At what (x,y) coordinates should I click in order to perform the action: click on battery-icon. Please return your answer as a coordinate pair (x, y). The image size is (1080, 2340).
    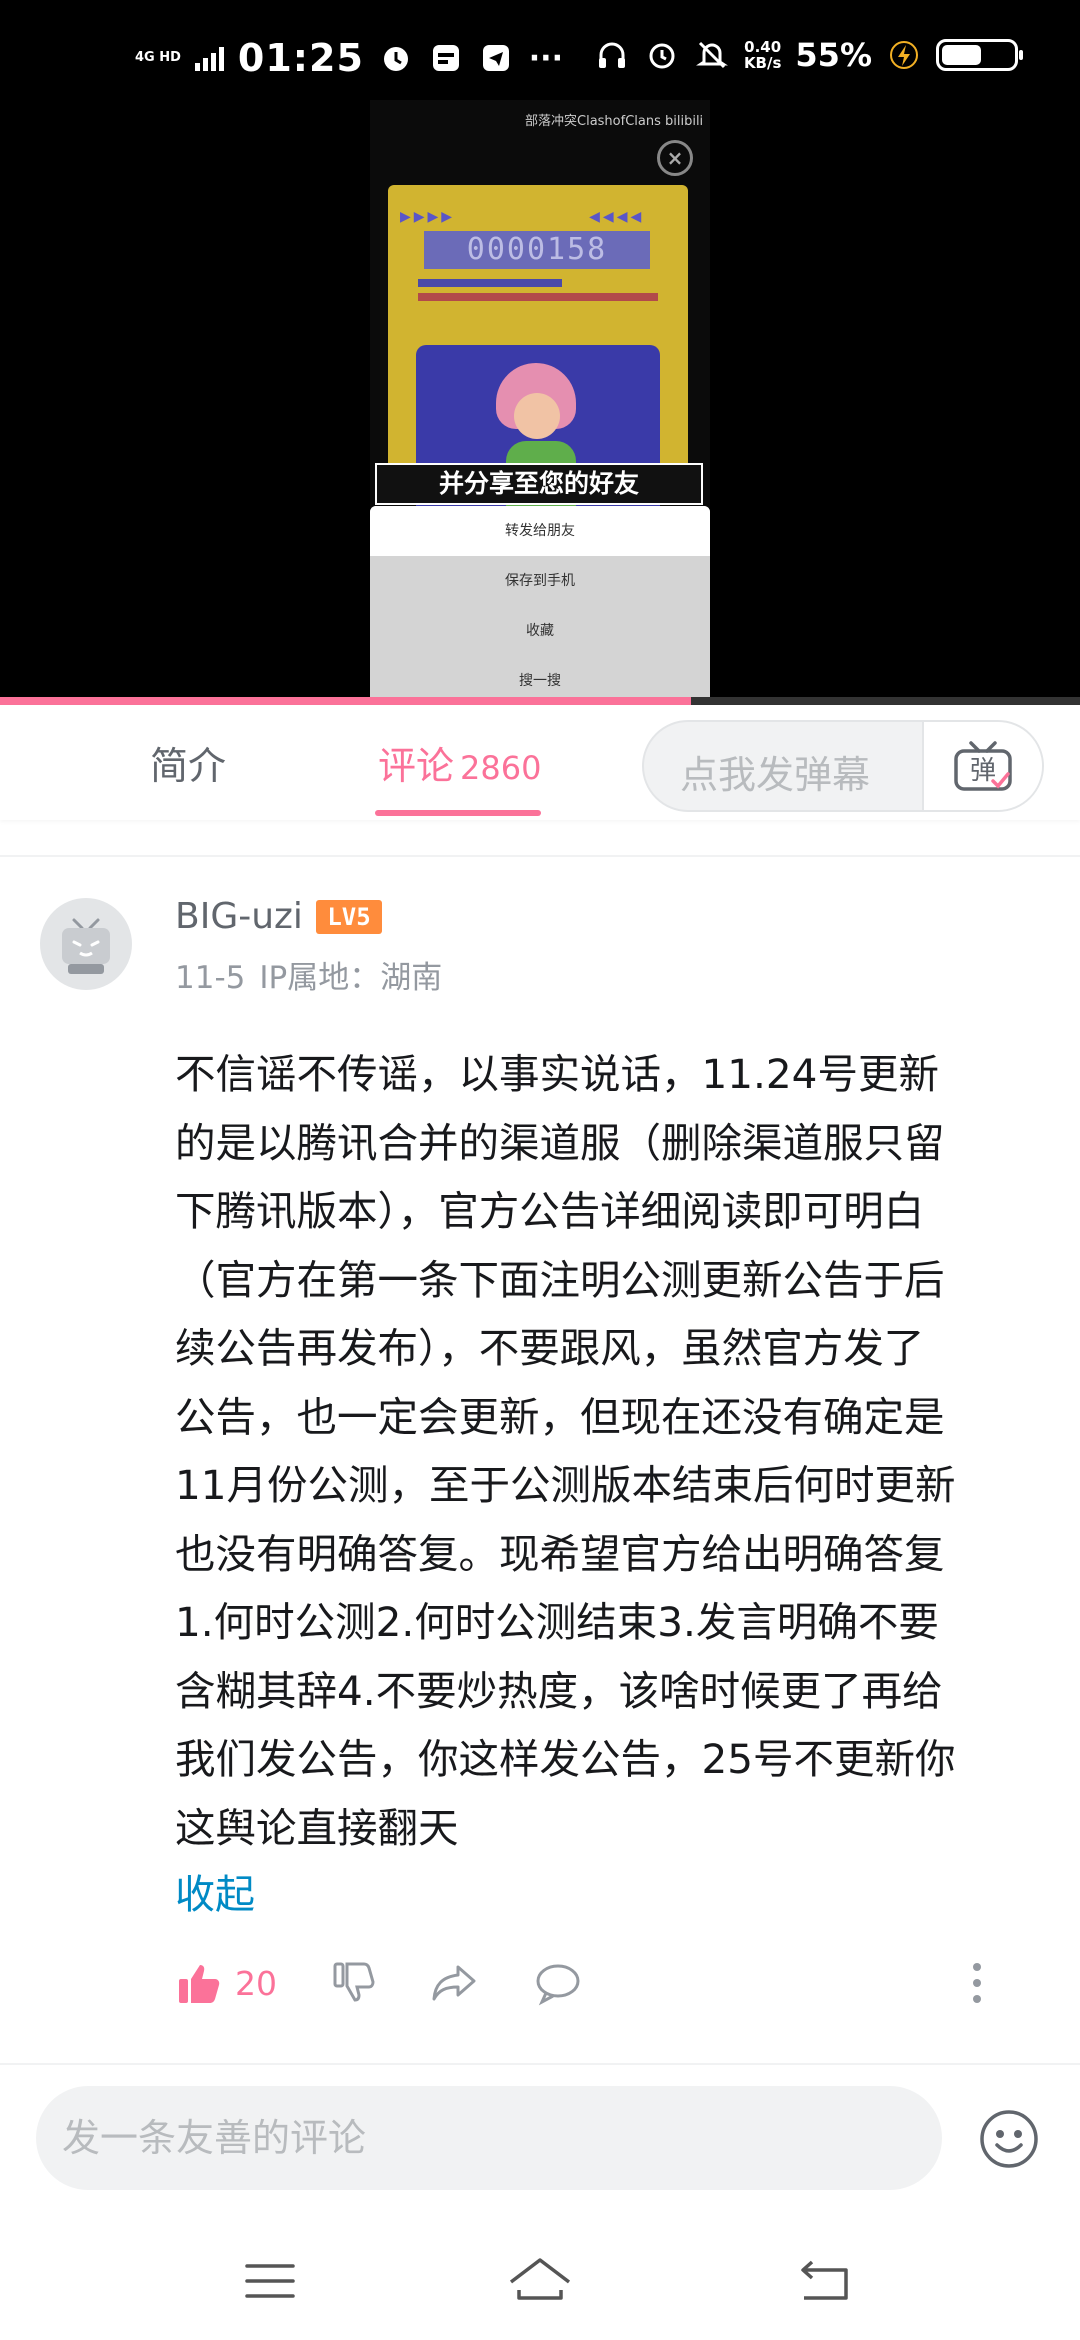
    Looking at the image, I should click on (979, 55).